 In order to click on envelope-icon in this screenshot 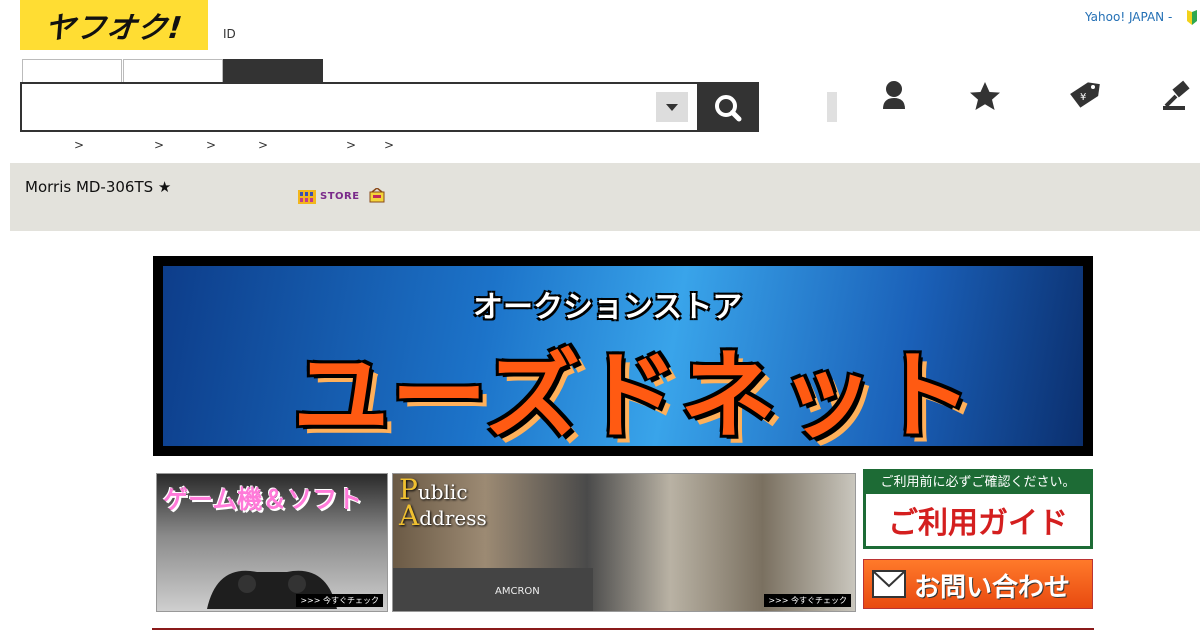, I will do `click(889, 584)`.